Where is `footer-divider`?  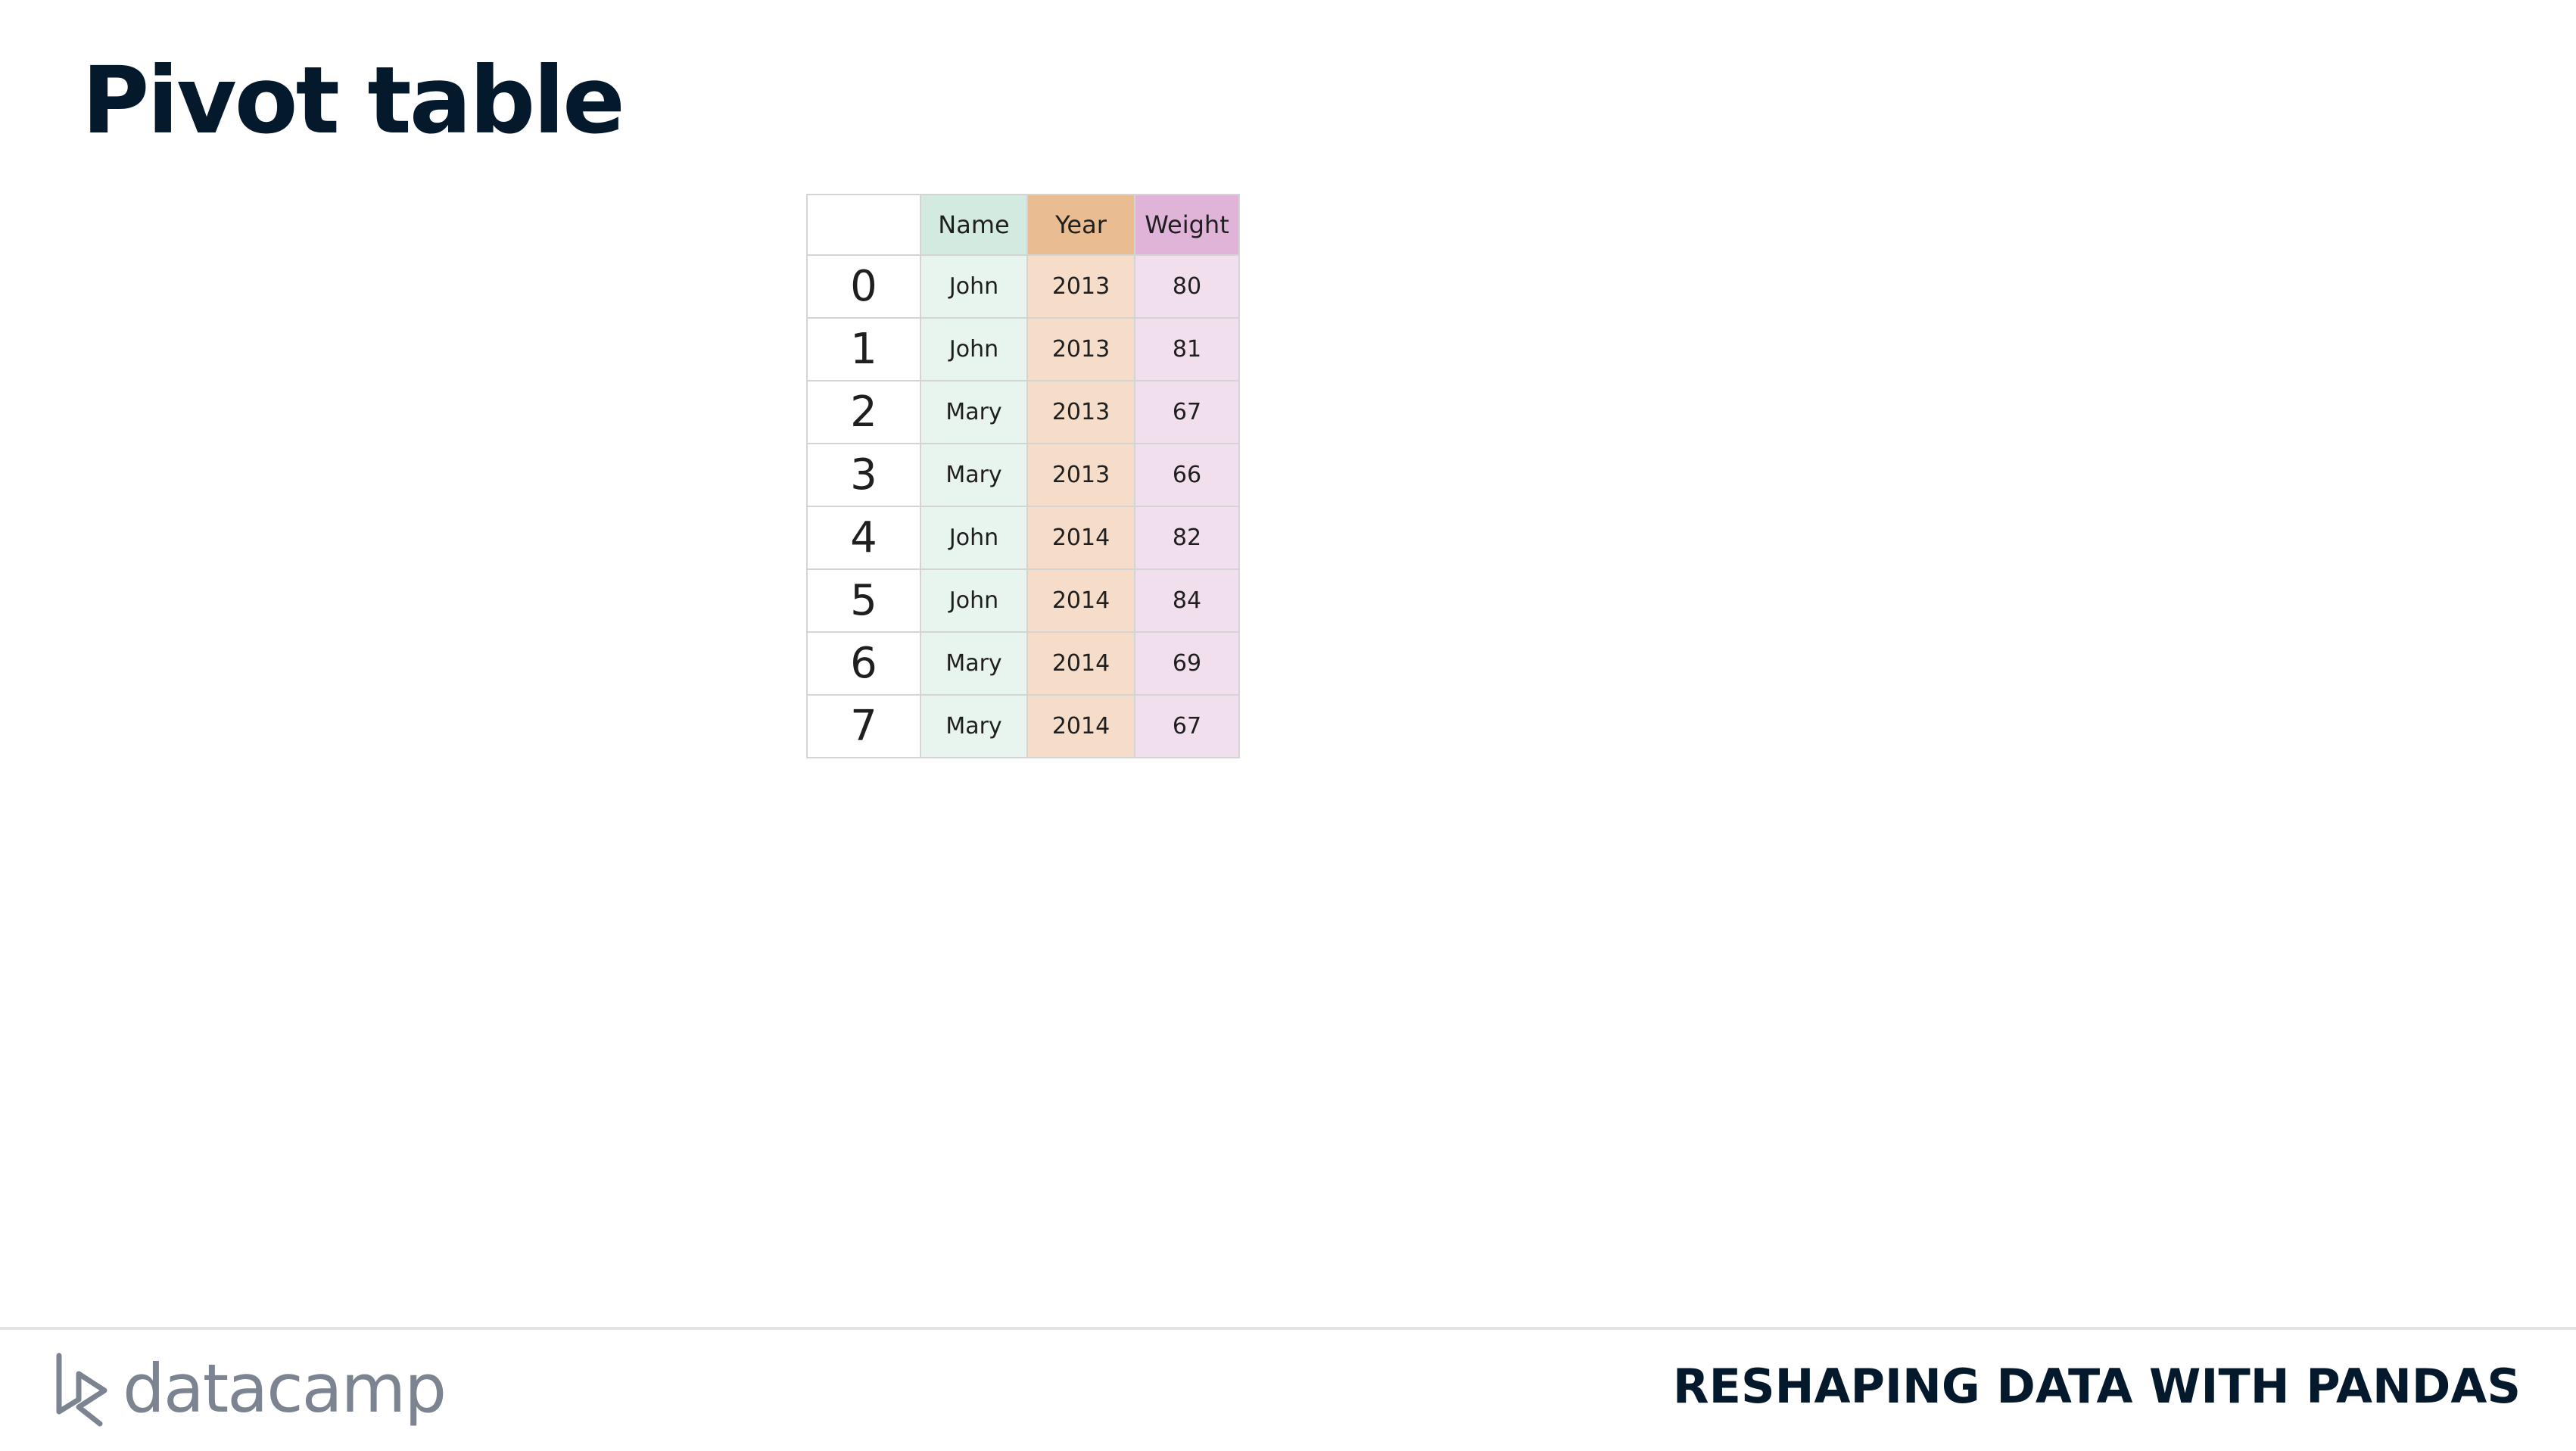 footer-divider is located at coordinates (1288, 1328).